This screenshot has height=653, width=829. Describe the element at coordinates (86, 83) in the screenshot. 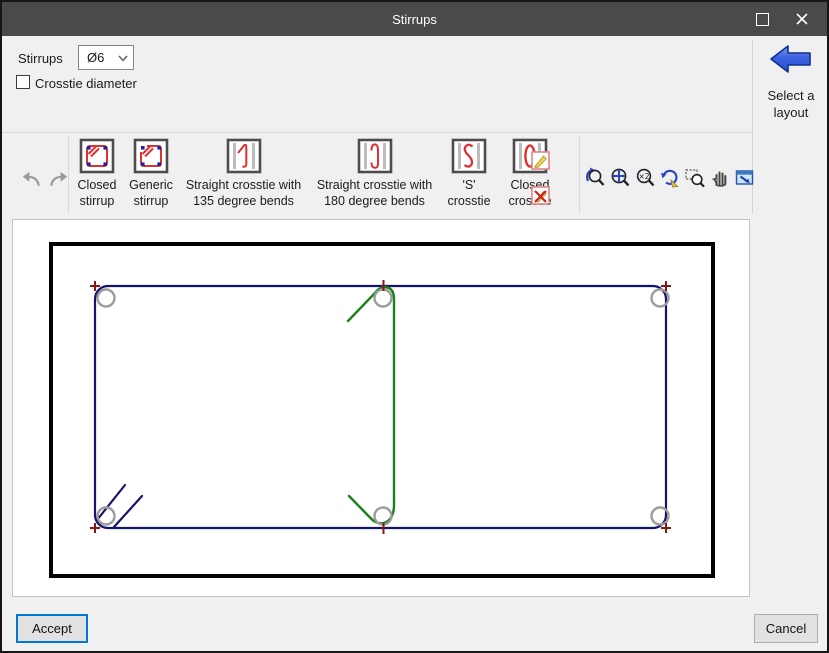

I see `crosstie-diameter-label: Crosstie diameter` at that location.